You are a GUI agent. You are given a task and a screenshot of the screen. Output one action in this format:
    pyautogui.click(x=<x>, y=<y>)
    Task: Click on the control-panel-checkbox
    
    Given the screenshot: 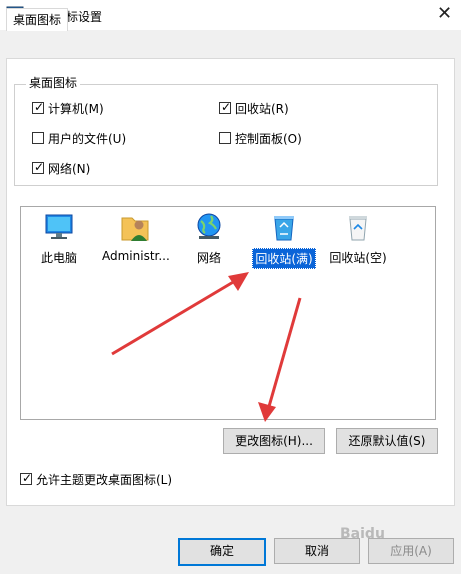 What is the action you would take?
    pyautogui.click(x=225, y=138)
    